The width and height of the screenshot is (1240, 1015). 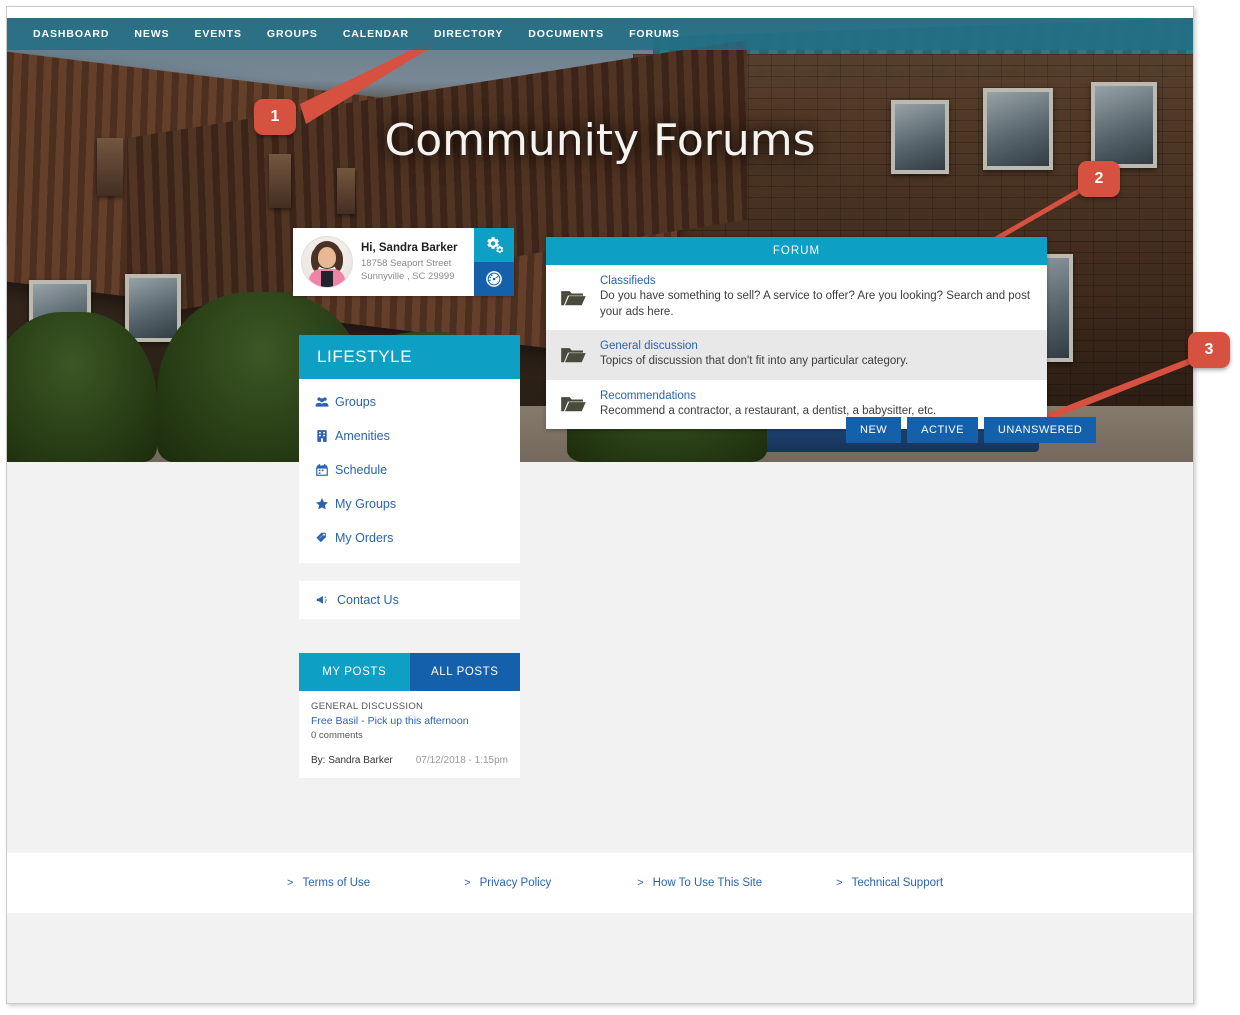 What do you see at coordinates (364, 538) in the screenshot?
I see `sidebar-item-label: My Orders` at bounding box center [364, 538].